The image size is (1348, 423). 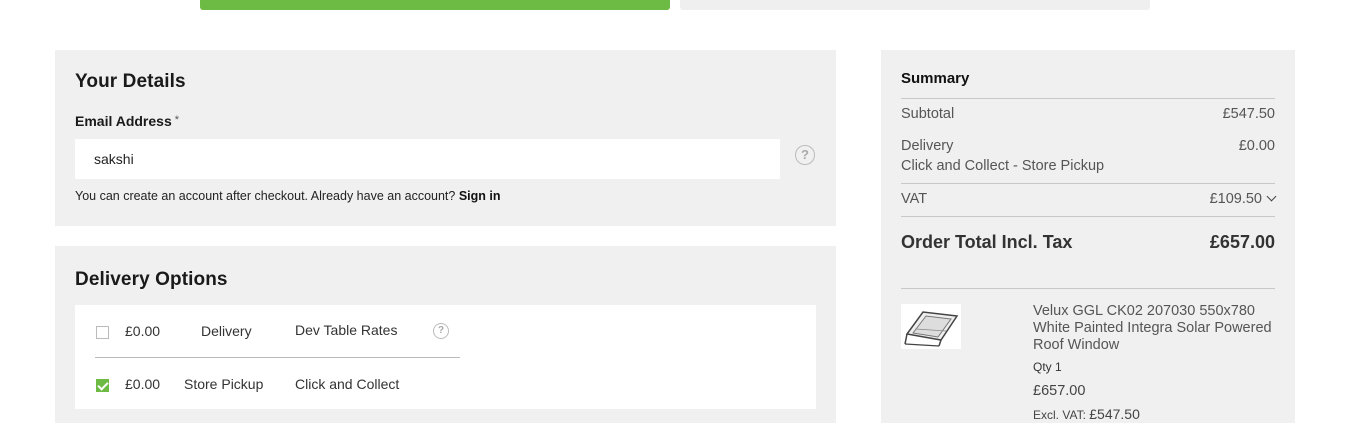 I want to click on store-pickup-carrier: Click and Collect, so click(x=347, y=384).